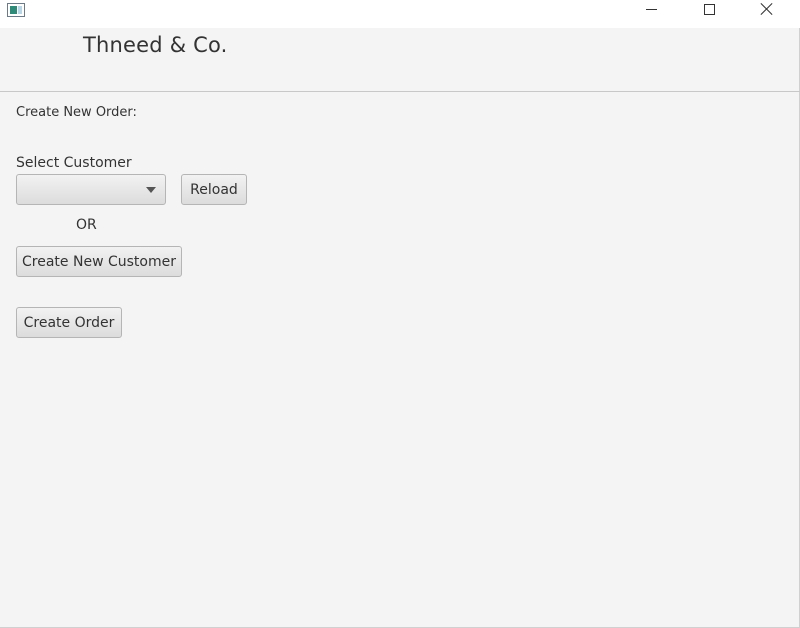 This screenshot has width=800, height=628. I want to click on minimize-icon, so click(651, 9).